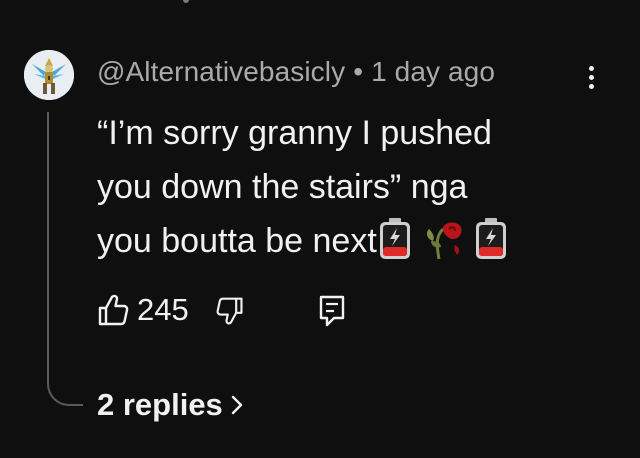  Describe the element at coordinates (237, 241) in the screenshot. I see `comment-line: you boutta be next` at that location.